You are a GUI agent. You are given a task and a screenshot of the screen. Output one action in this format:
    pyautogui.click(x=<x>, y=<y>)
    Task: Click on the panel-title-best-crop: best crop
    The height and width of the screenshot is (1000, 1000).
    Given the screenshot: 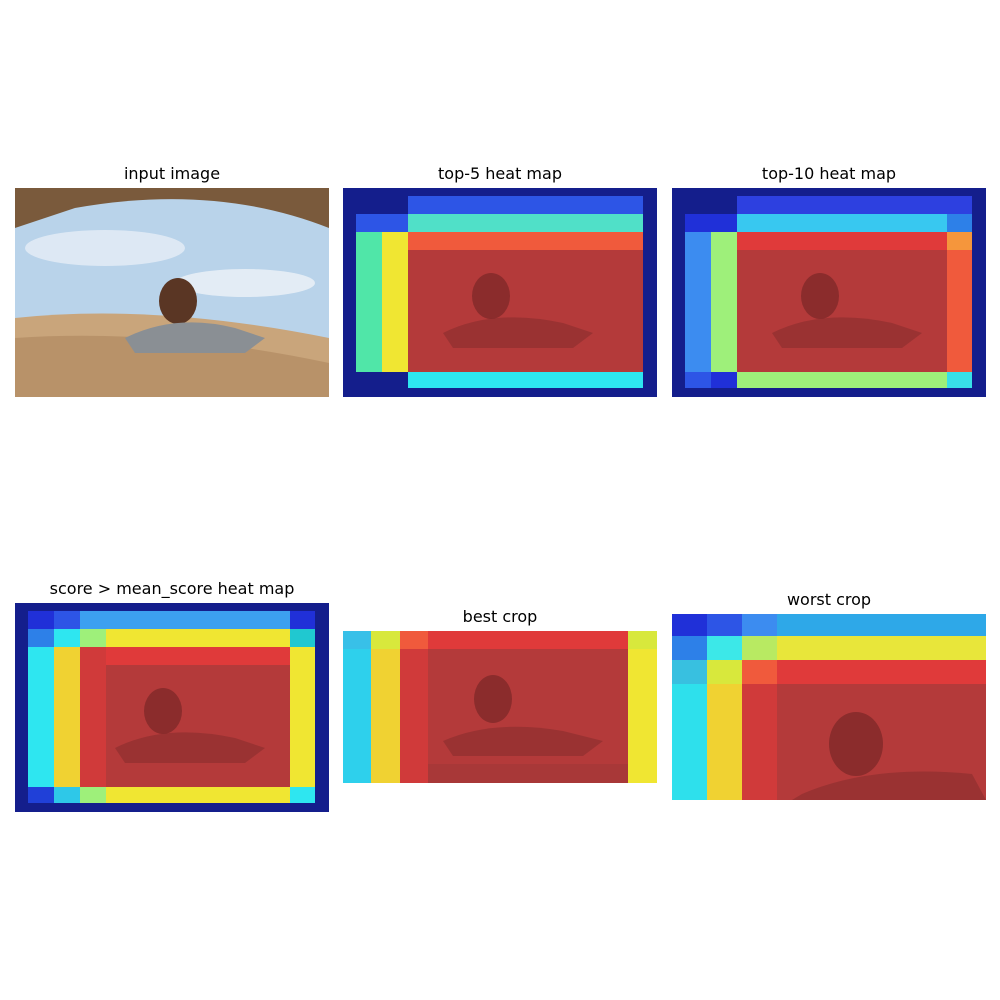 What is the action you would take?
    pyautogui.click(x=500, y=616)
    